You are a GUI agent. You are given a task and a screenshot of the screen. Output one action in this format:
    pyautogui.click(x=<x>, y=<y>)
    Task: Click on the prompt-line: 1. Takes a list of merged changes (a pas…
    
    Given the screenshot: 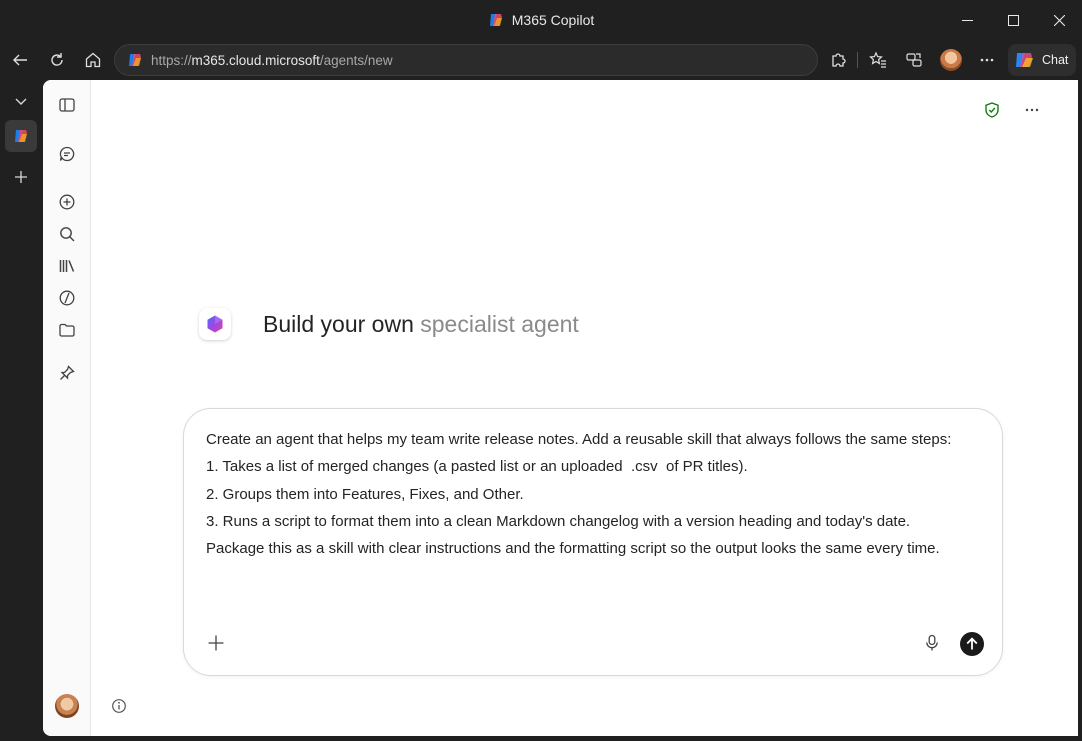 What is the action you would take?
    pyautogui.click(x=477, y=467)
    